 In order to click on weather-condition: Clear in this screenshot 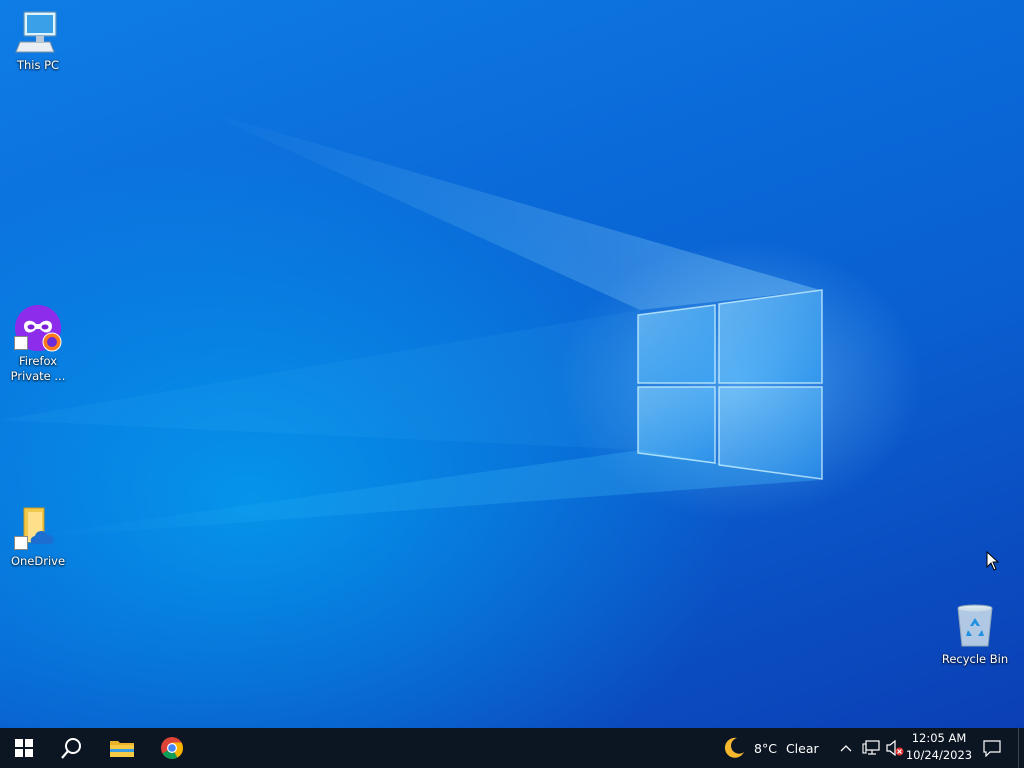, I will do `click(802, 748)`.